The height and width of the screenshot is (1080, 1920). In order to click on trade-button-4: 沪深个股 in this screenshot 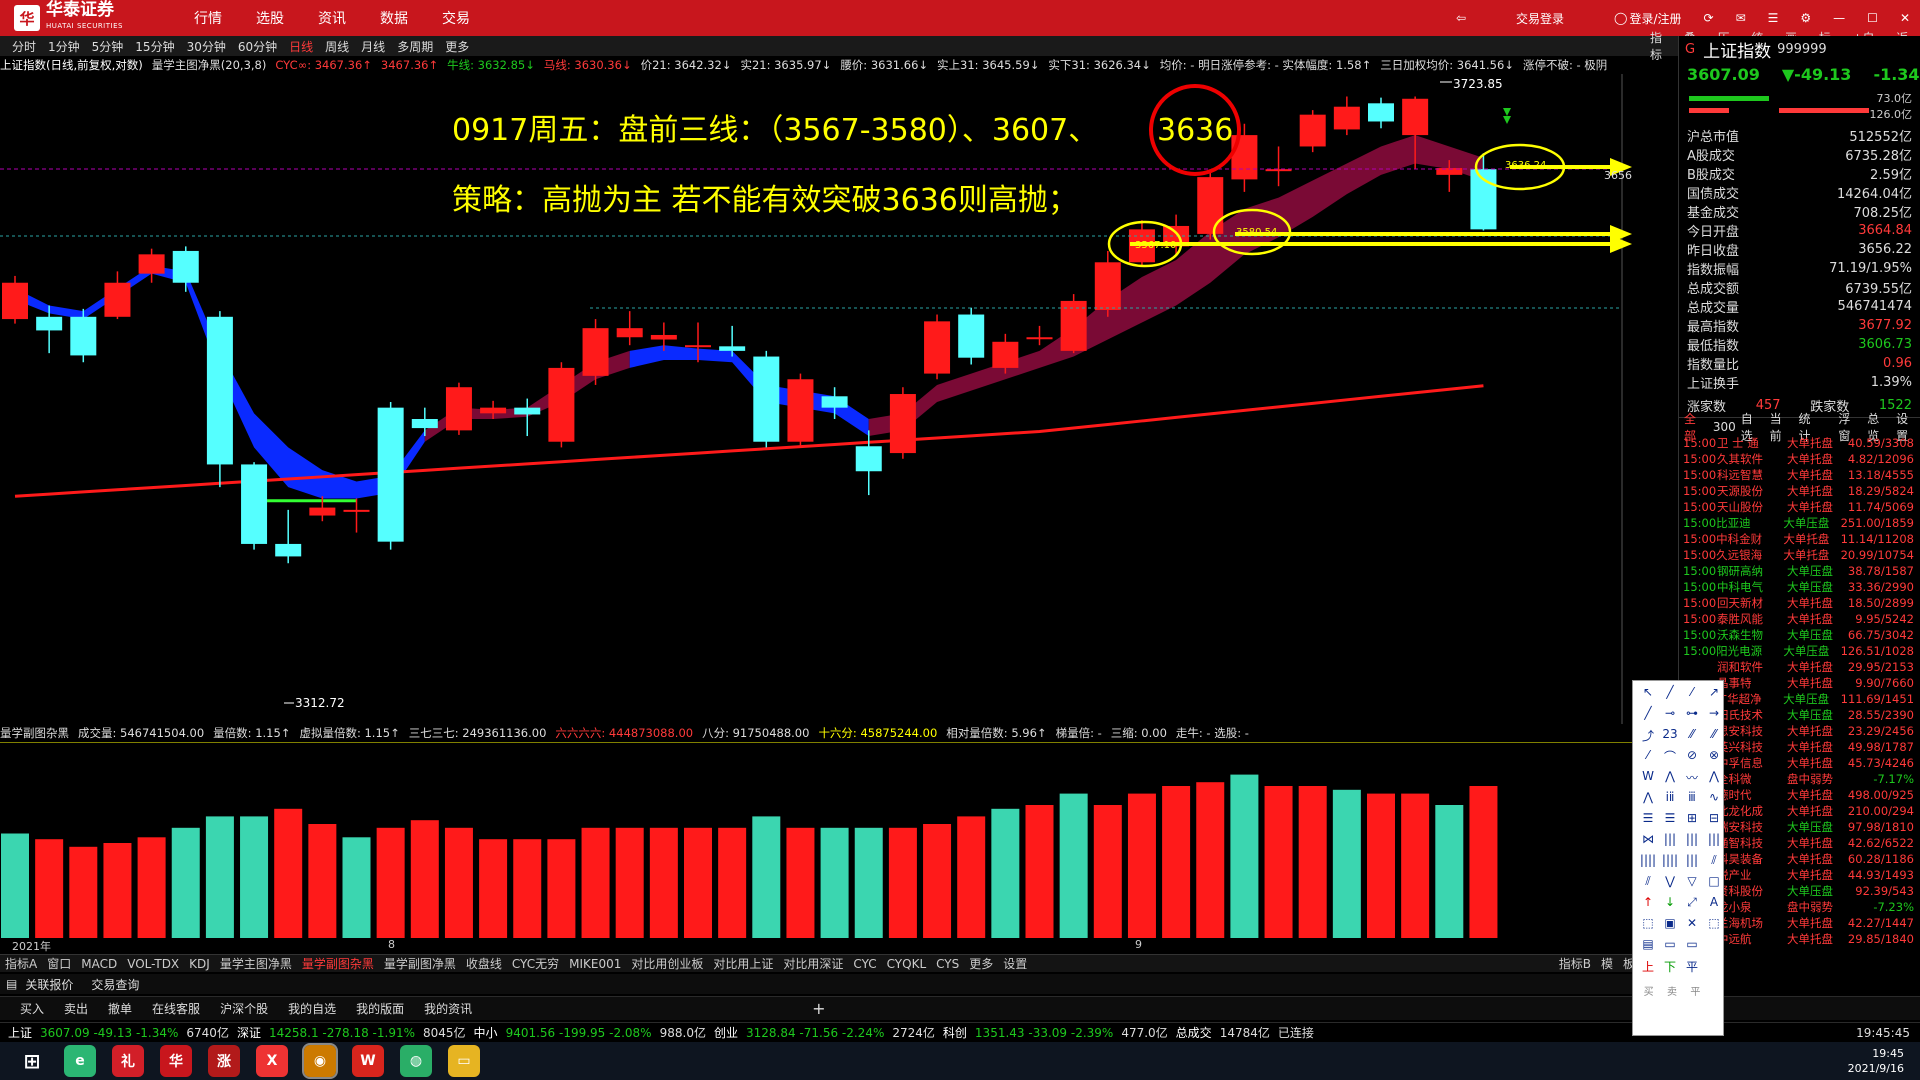, I will do `click(244, 1008)`.